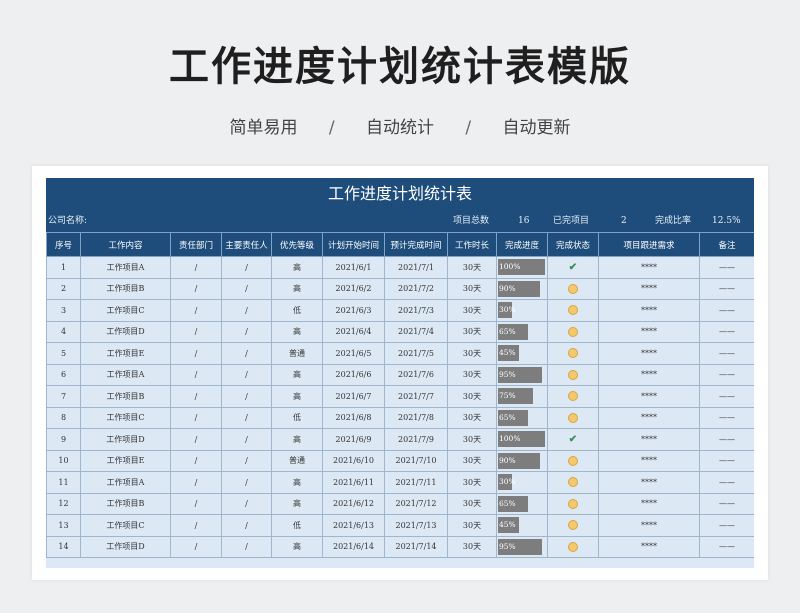 The height and width of the screenshot is (613, 800). Describe the element at coordinates (63, 267) in the screenshot. I see `cell-no: 1` at that location.